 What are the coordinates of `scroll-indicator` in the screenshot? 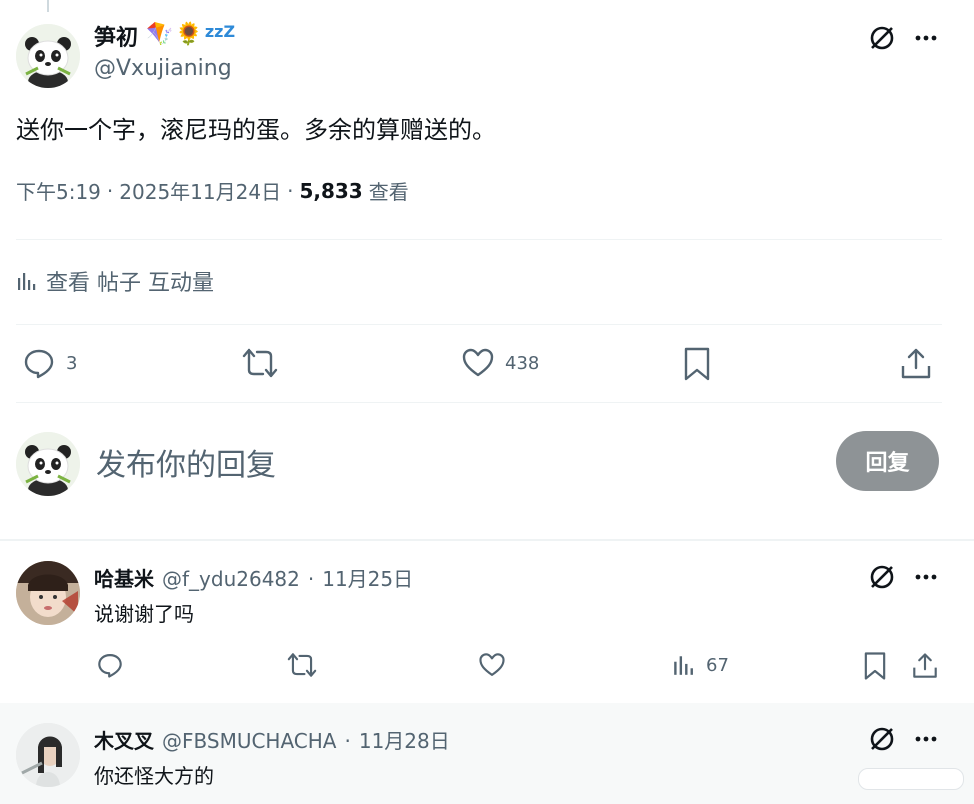 It's located at (911, 779).